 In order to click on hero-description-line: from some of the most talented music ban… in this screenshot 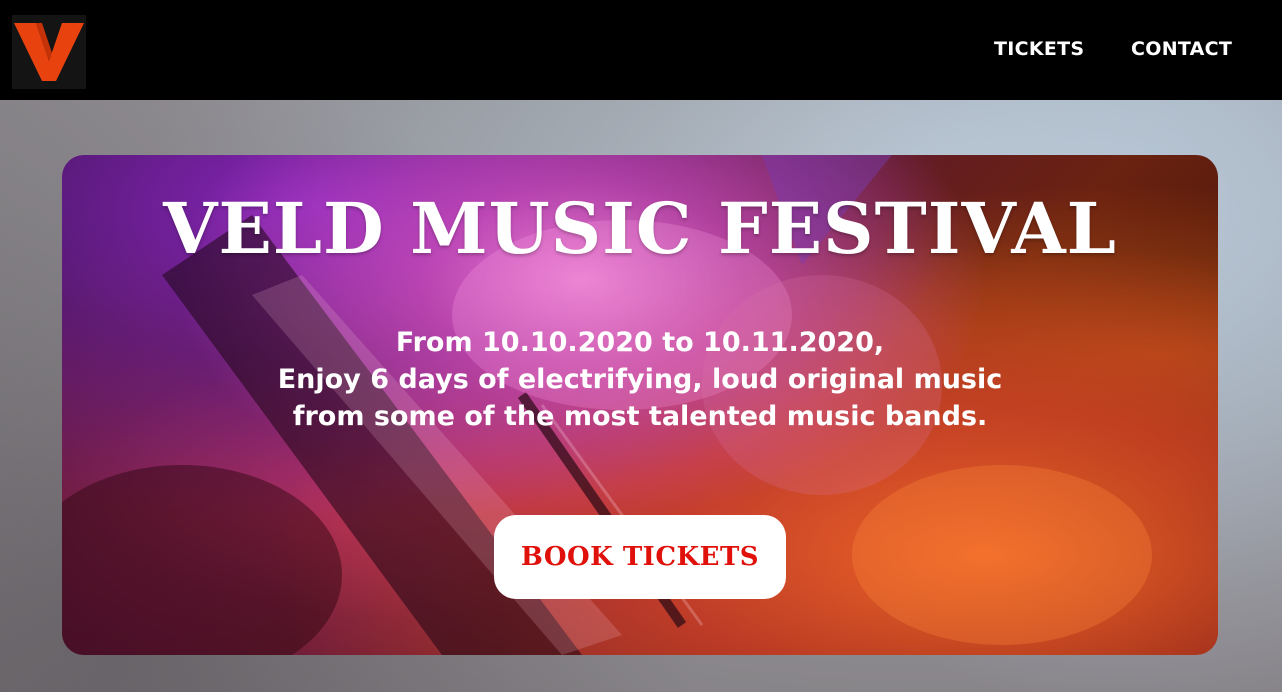, I will do `click(640, 416)`.